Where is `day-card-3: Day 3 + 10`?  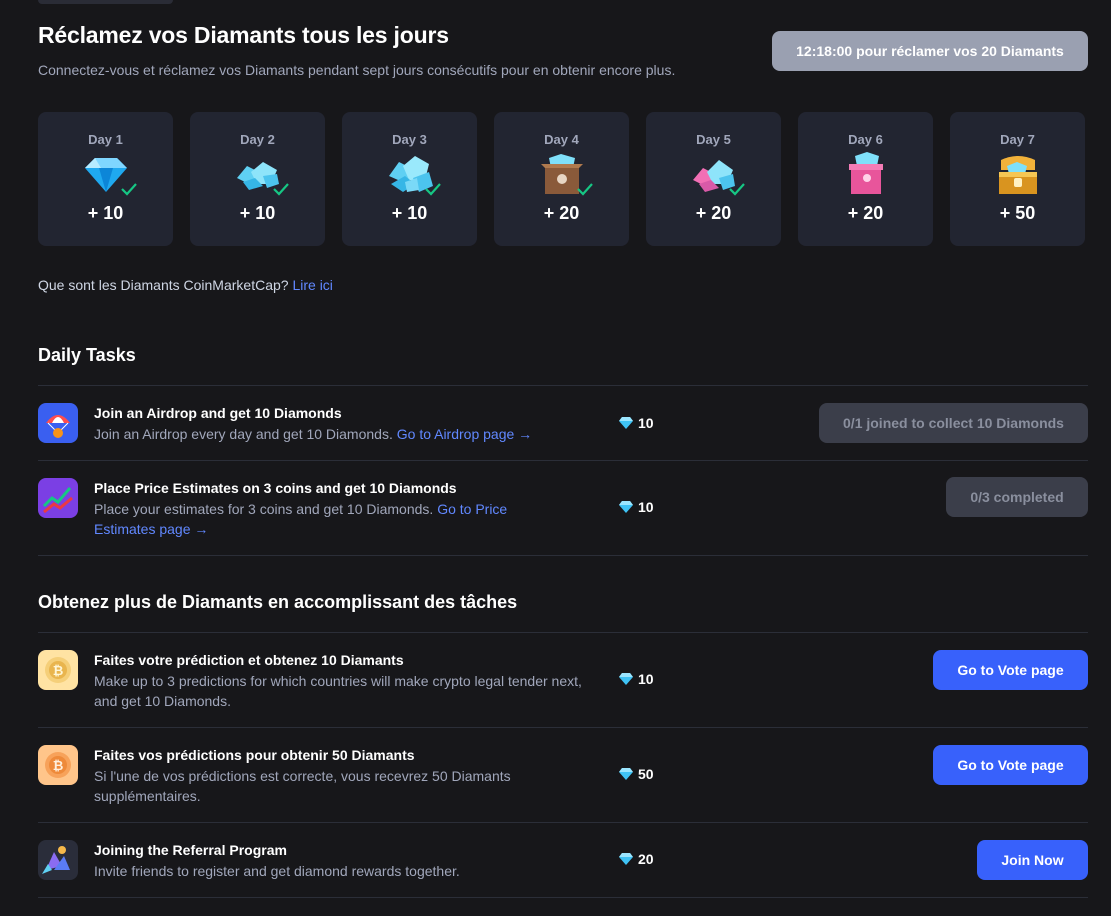 day-card-3: Day 3 + 10 is located at coordinates (409, 179).